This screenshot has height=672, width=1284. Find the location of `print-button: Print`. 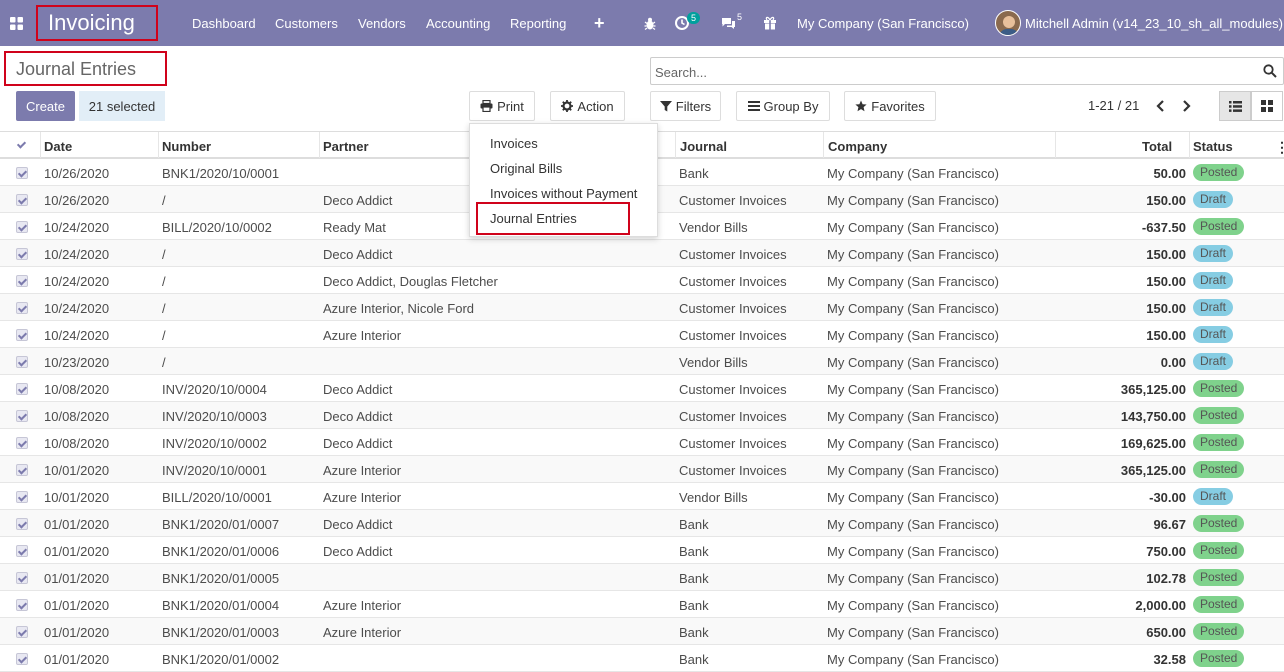

print-button: Print is located at coordinates (502, 106).